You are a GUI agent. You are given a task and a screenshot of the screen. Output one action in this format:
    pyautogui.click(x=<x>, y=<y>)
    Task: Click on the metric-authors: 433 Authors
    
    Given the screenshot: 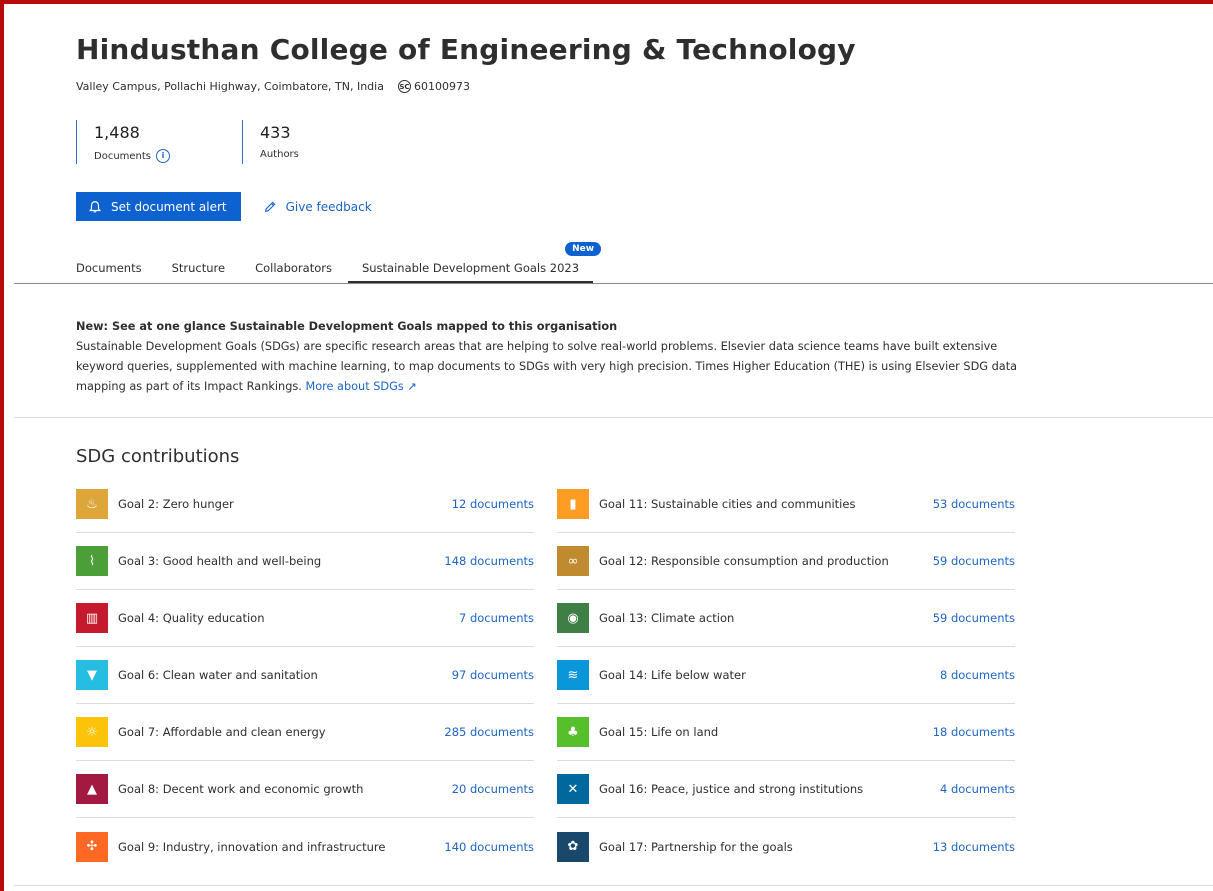 What is the action you would take?
    pyautogui.click(x=311, y=142)
    